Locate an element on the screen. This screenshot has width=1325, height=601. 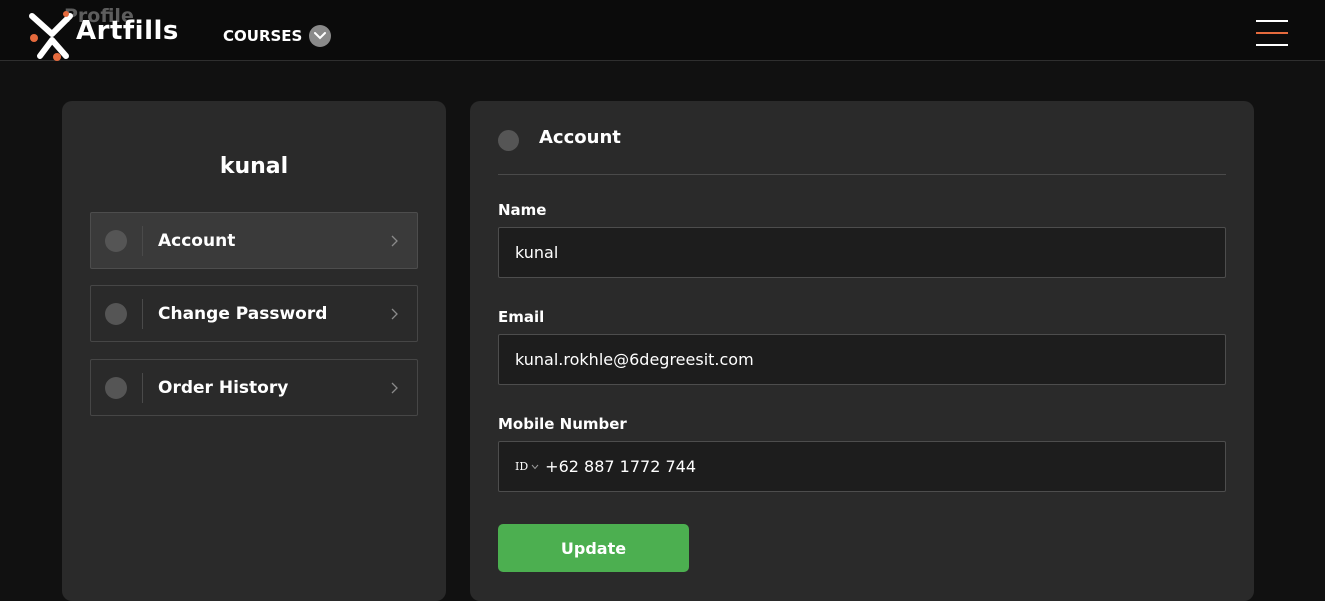
brand-name: Artfills is located at coordinates (127, 31).